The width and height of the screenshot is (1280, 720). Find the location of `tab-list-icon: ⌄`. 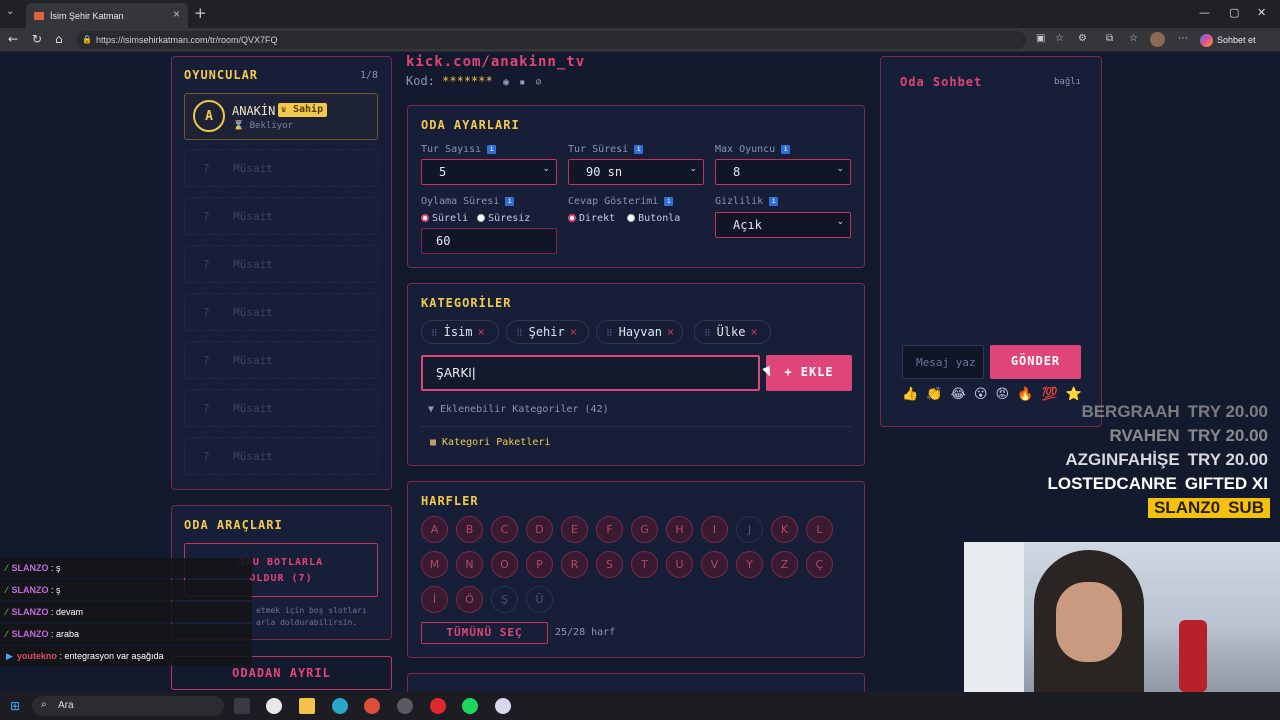

tab-list-icon: ⌄ is located at coordinates (10, 11).